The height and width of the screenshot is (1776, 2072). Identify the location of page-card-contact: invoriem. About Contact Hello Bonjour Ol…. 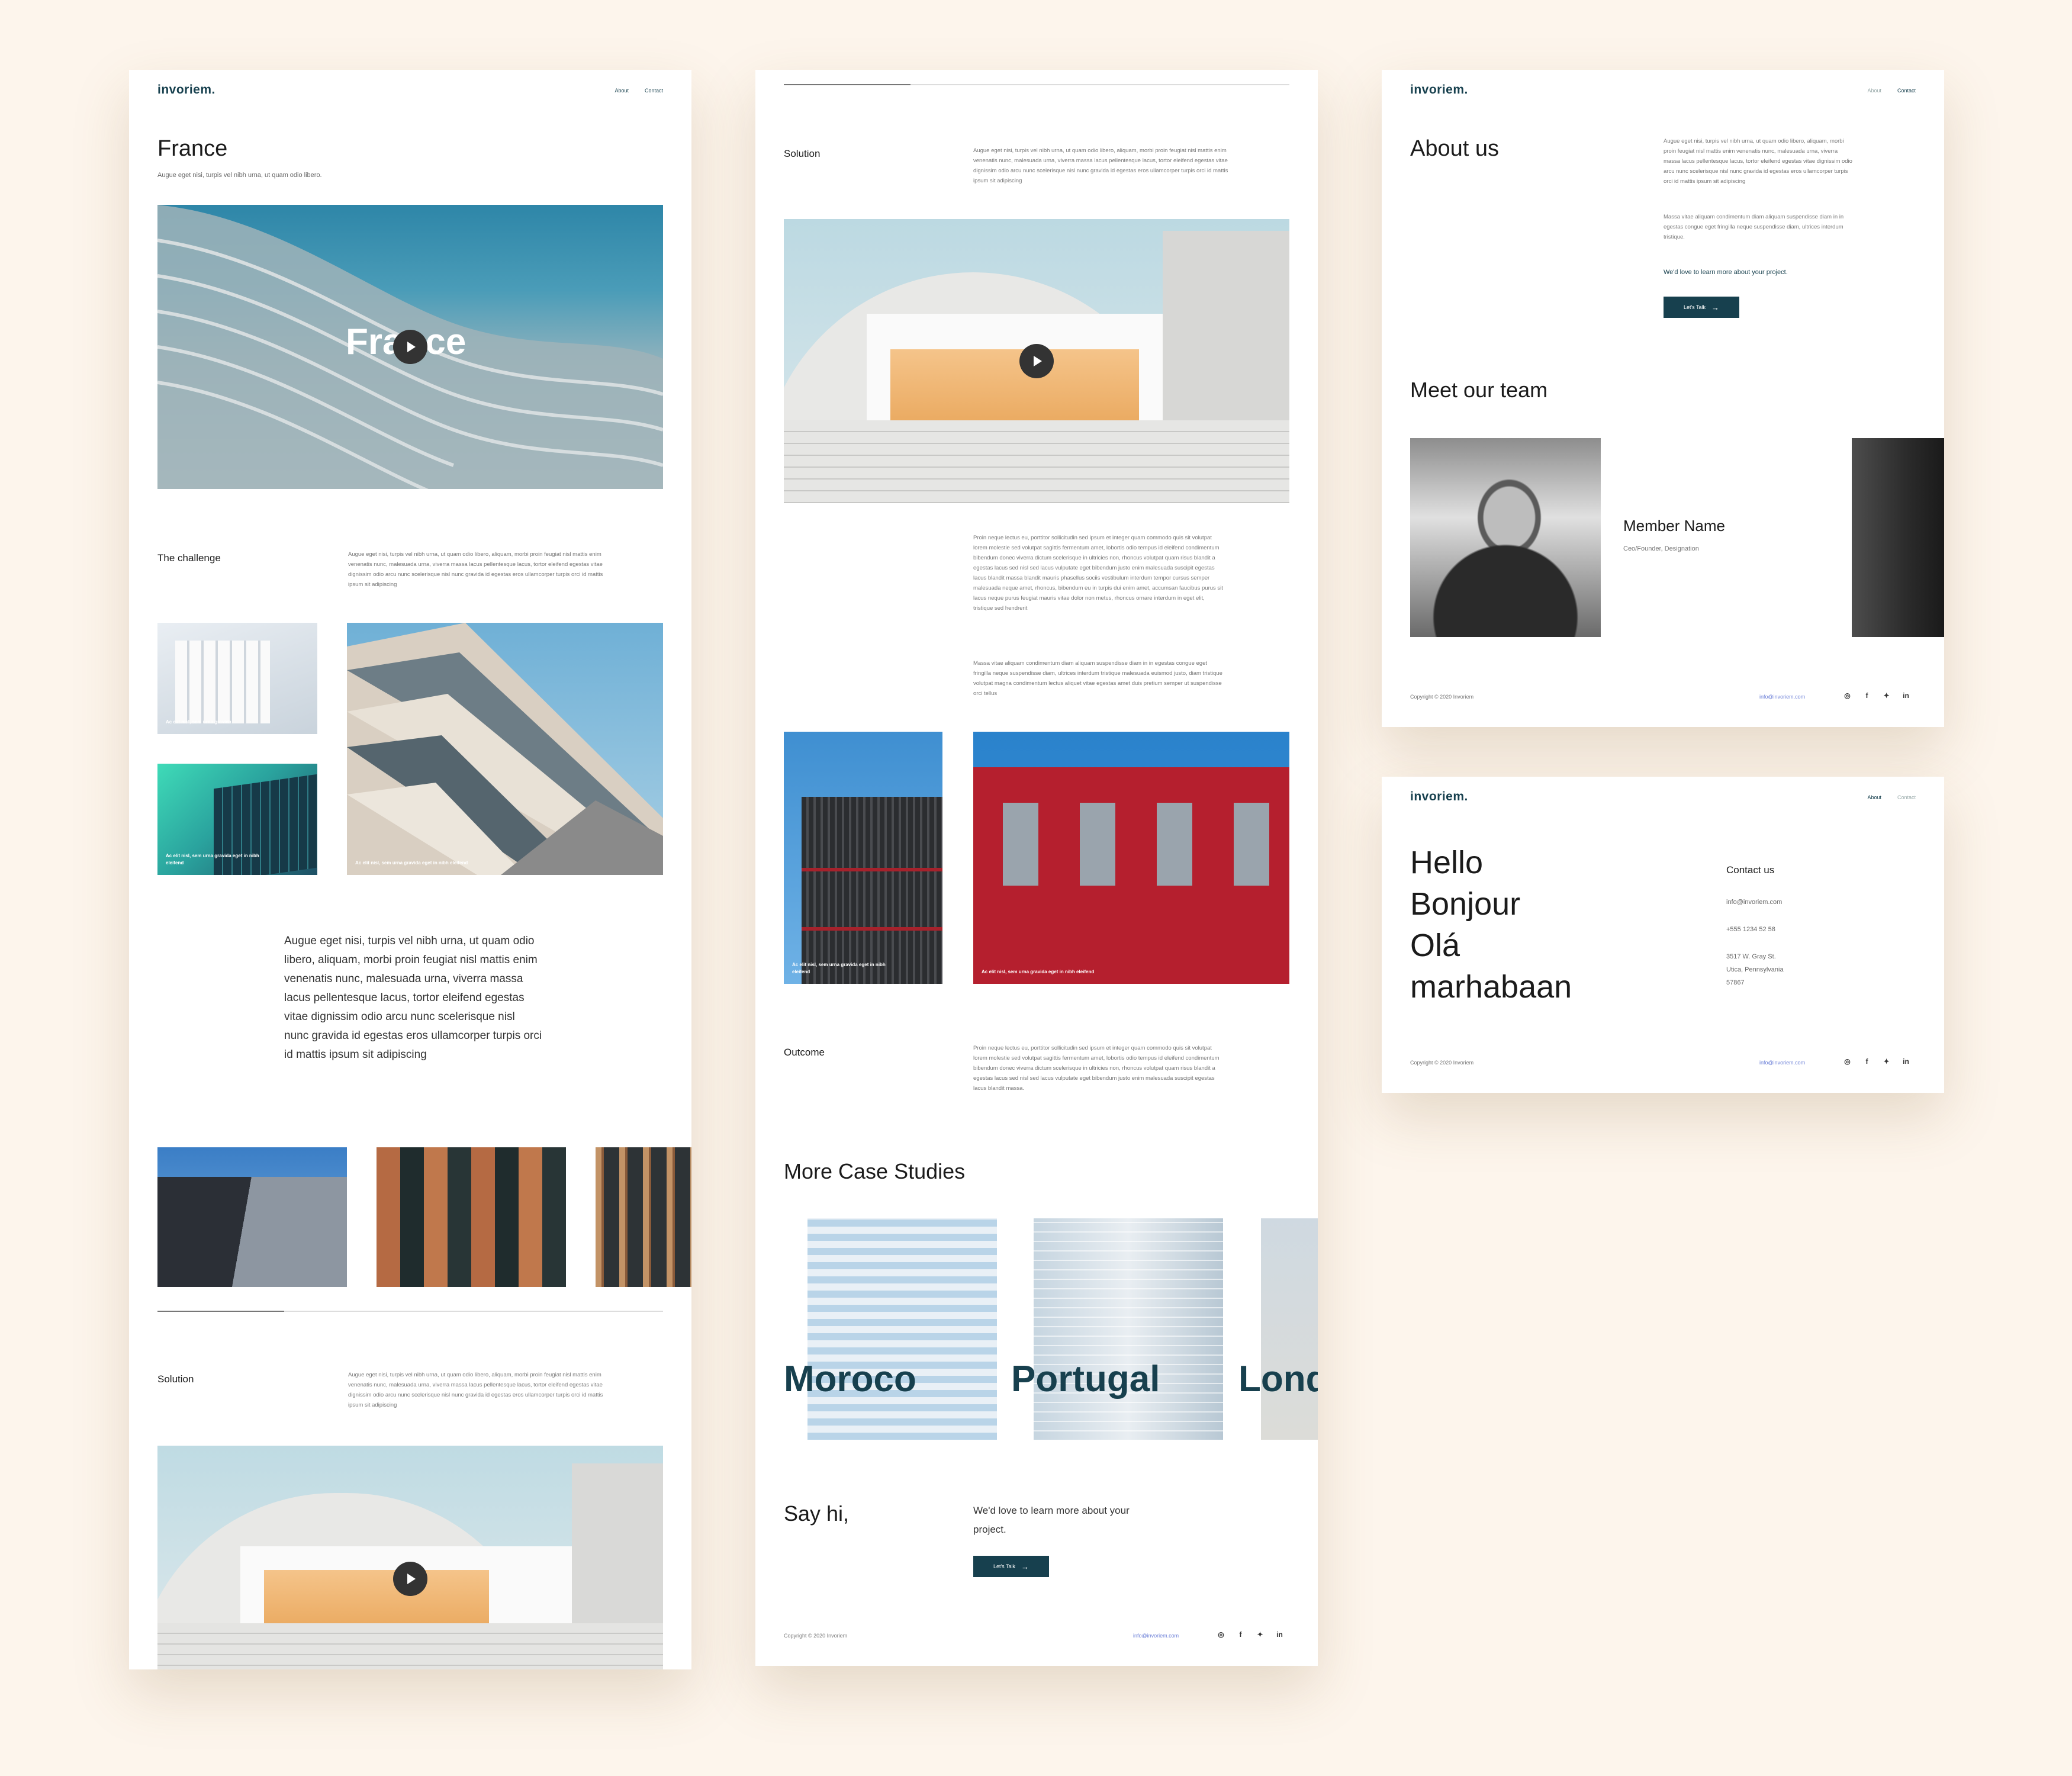
(1663, 935).